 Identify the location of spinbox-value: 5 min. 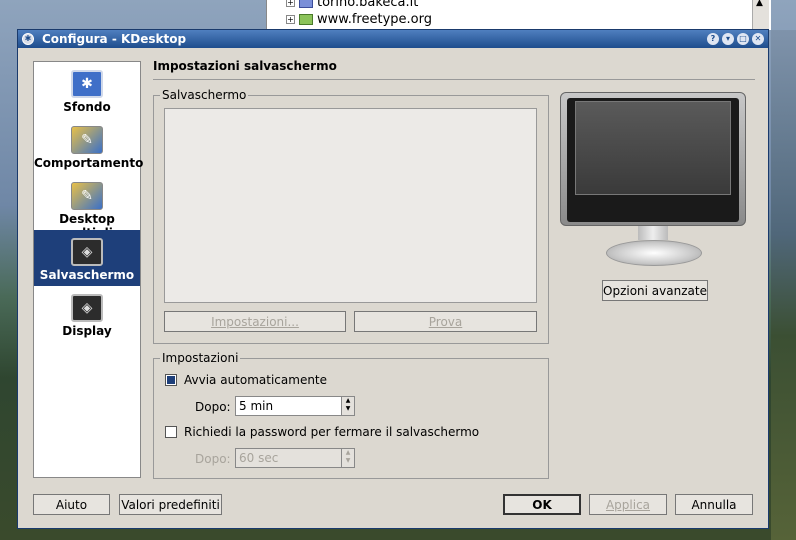
(256, 406).